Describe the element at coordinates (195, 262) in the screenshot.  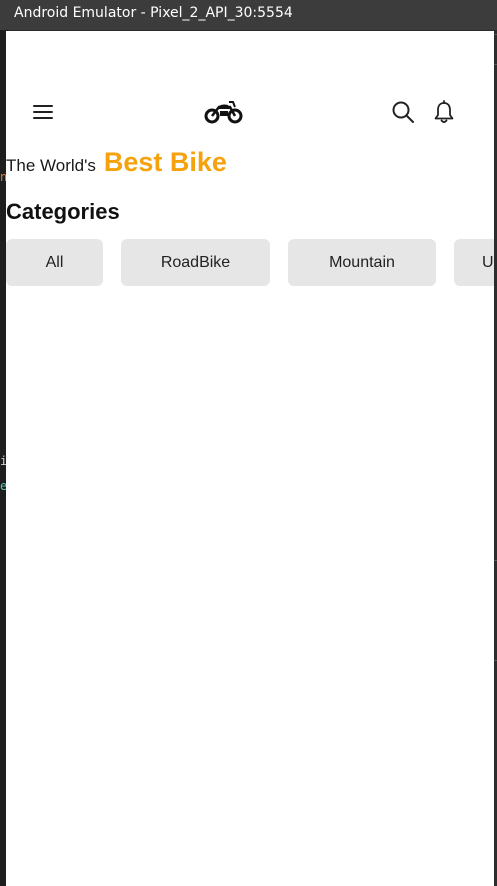
I see `category-chip-roadbike: RoadBike` at that location.